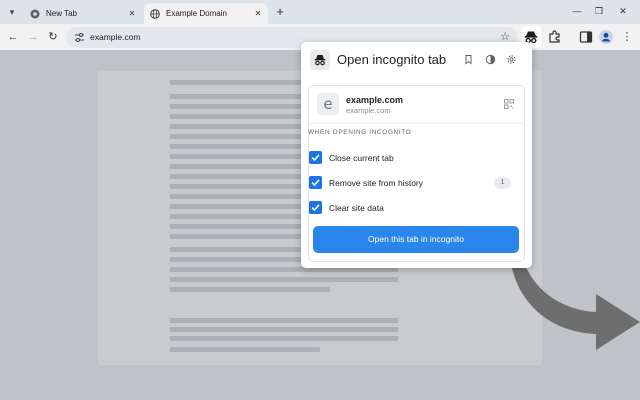  Describe the element at coordinates (416, 105) in the screenshot. I see `current-site-row: e example.com example.com` at that location.